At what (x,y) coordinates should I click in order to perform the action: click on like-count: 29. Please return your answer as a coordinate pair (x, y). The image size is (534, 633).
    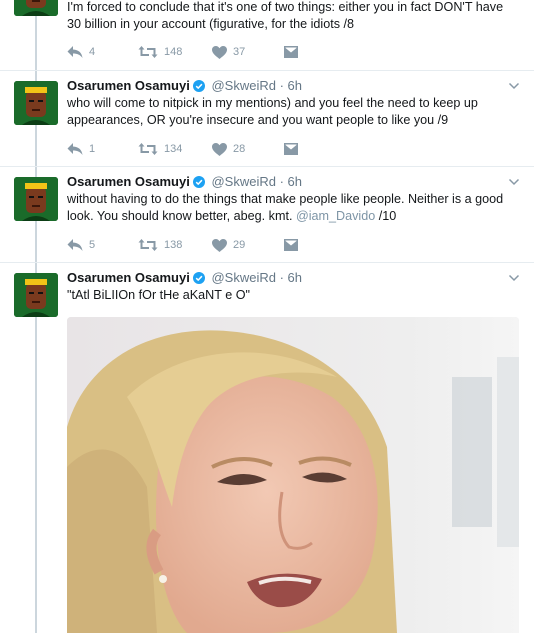
    Looking at the image, I should click on (239, 245).